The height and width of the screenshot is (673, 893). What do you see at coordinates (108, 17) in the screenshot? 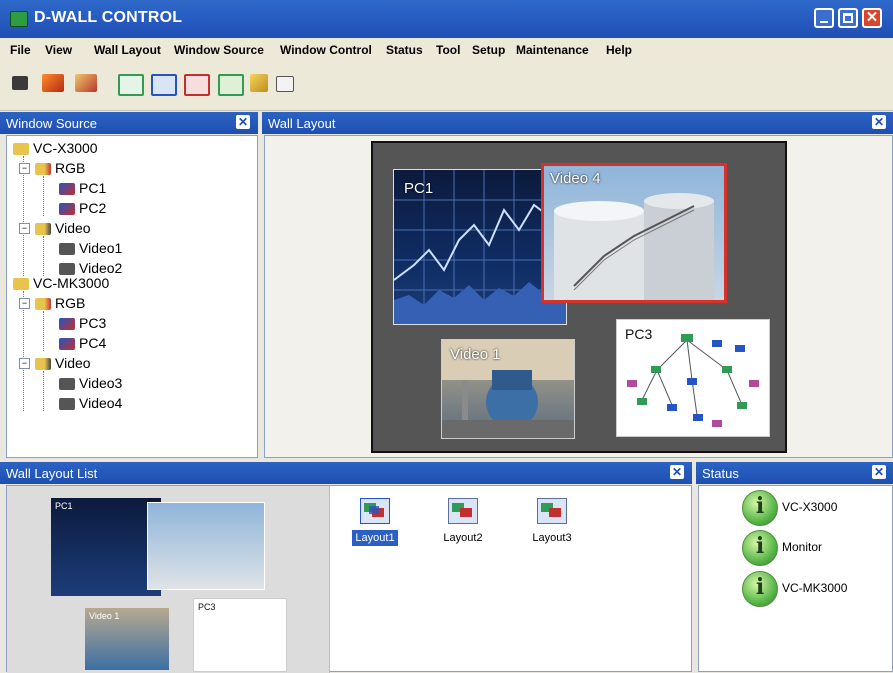
I see `window-title: D-WALL CONTROL` at bounding box center [108, 17].